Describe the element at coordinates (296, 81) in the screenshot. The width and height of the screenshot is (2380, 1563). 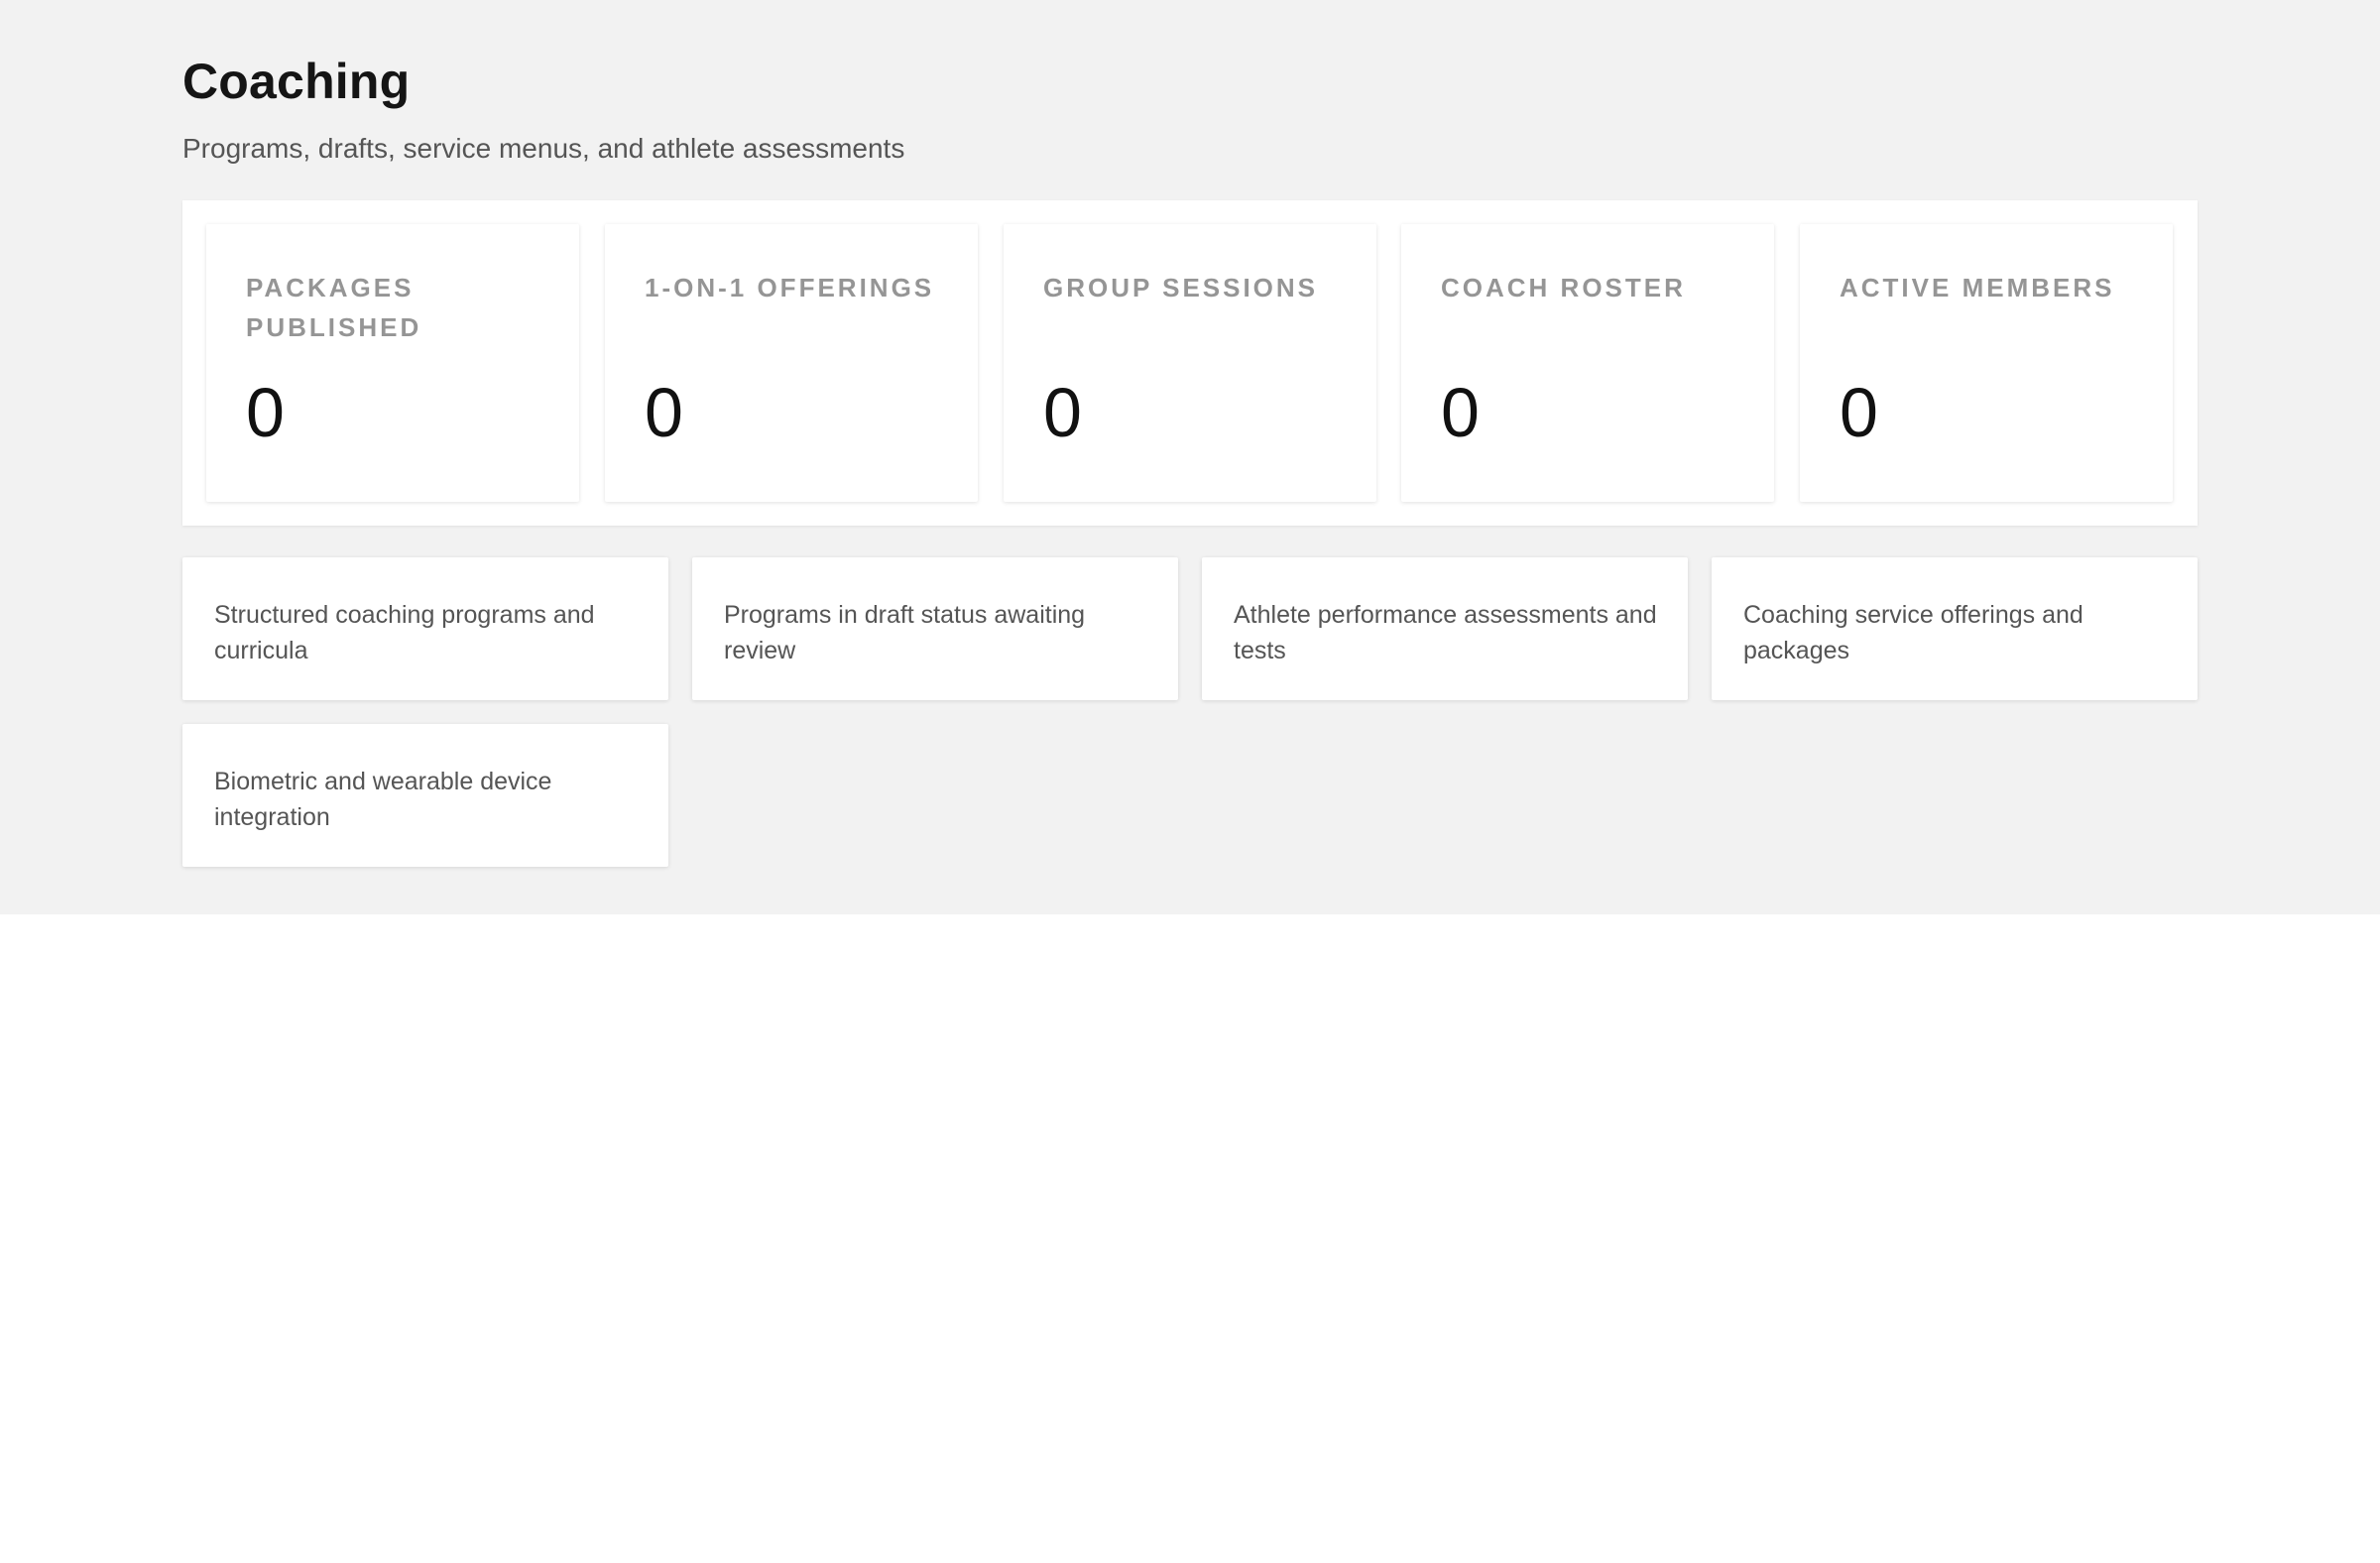
I see `page-title: Coaching` at that location.